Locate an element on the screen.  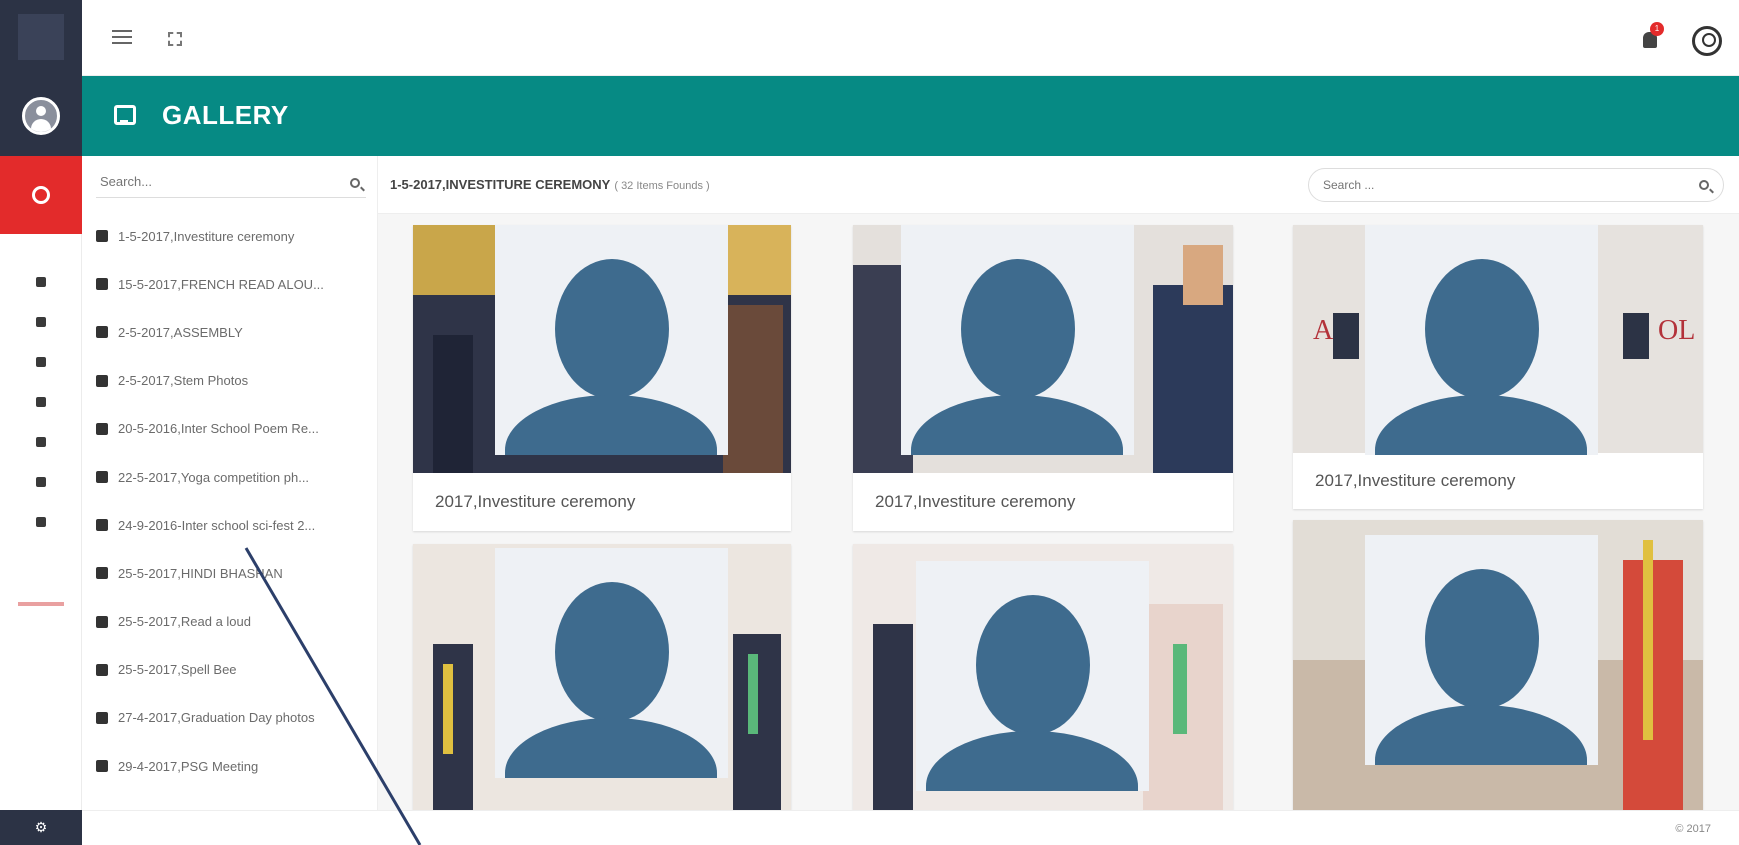
album-item: 1-5-2017,Investiture ceremony is located at coordinates (234, 236).